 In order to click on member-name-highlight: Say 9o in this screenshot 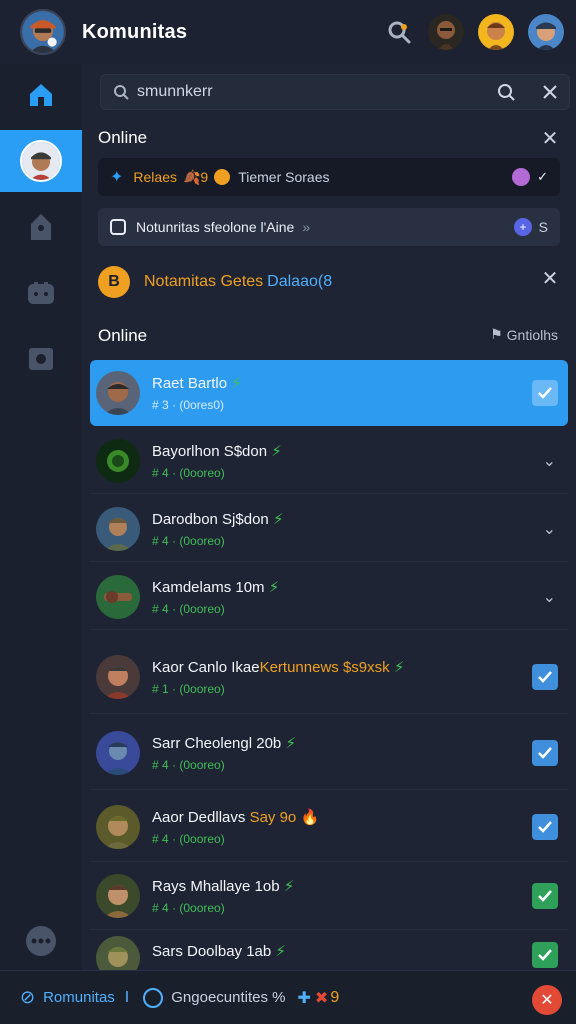, I will do `click(273, 817)`.